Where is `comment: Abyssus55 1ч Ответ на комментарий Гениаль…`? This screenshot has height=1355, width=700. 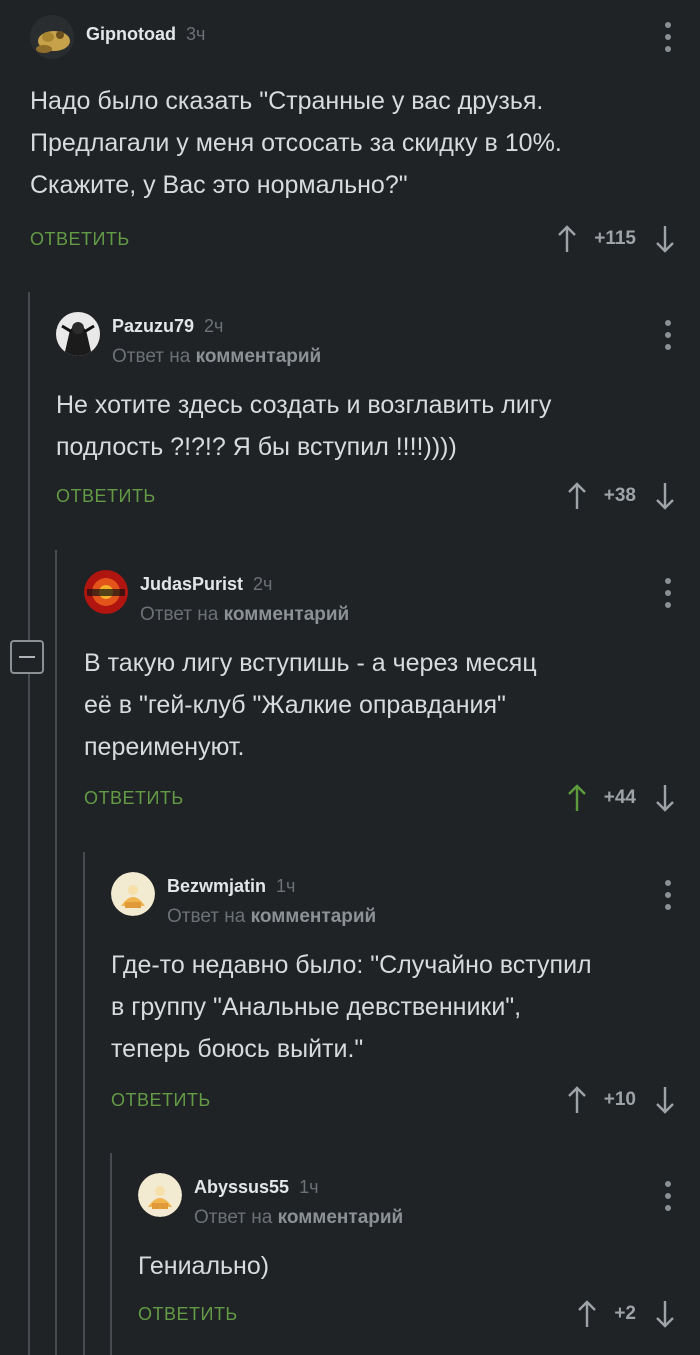 comment: Abyssus55 1ч Ответ на комментарий Гениаль… is located at coordinates (419, 1248).